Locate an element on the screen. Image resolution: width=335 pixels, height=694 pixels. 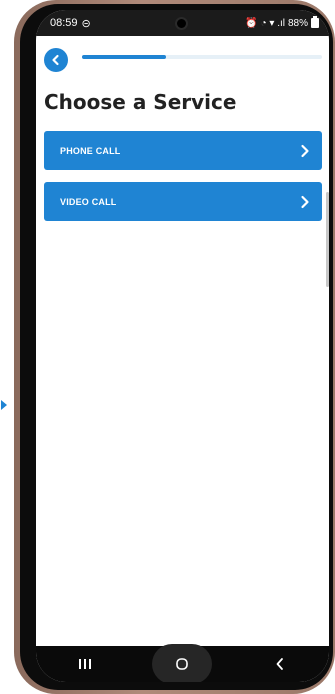
service-list: PHONE CALL VIDEO CALL is located at coordinates (183, 182).